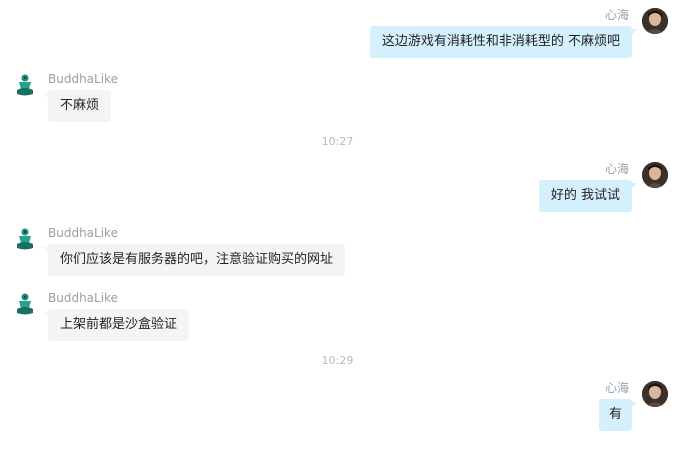  What do you see at coordinates (337, 97) in the screenshot?
I see `message-row: BuddhaLike 不麻烦` at bounding box center [337, 97].